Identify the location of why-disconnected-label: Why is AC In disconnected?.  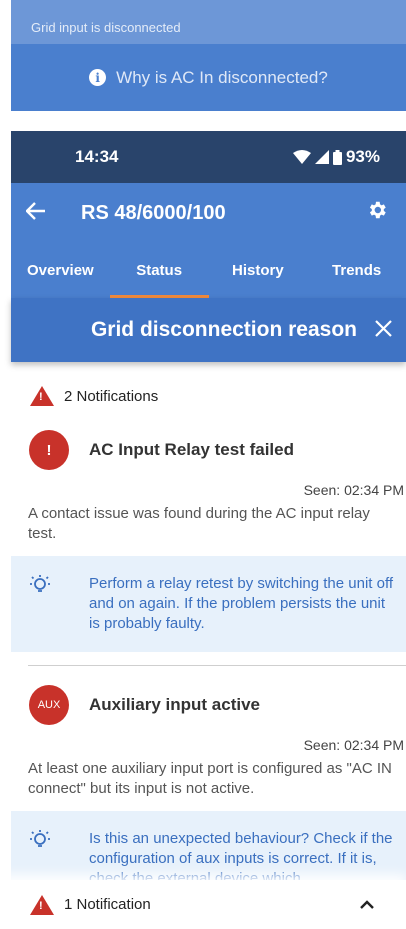
(222, 77).